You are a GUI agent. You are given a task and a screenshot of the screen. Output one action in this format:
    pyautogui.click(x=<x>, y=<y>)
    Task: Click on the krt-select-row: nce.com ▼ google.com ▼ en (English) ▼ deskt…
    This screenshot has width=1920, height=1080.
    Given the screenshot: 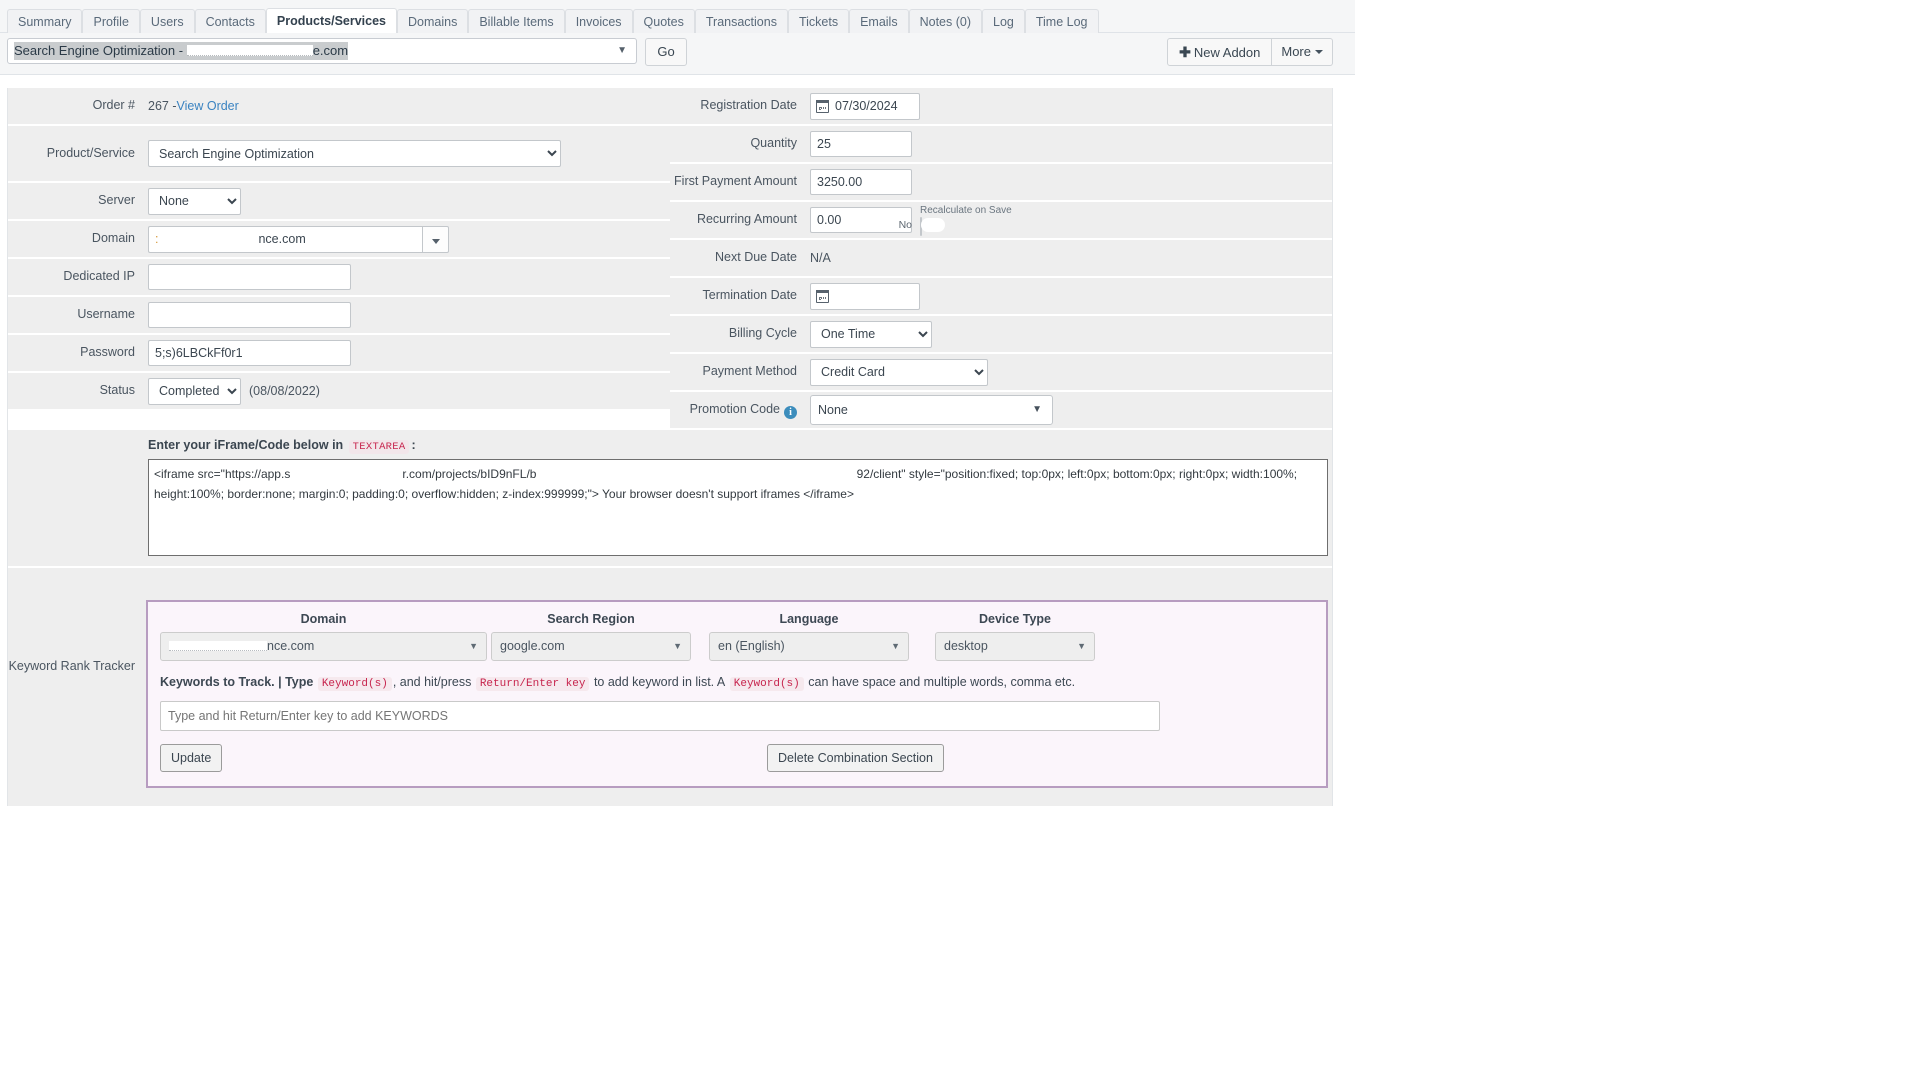 What is the action you would take?
    pyautogui.click(x=737, y=646)
    